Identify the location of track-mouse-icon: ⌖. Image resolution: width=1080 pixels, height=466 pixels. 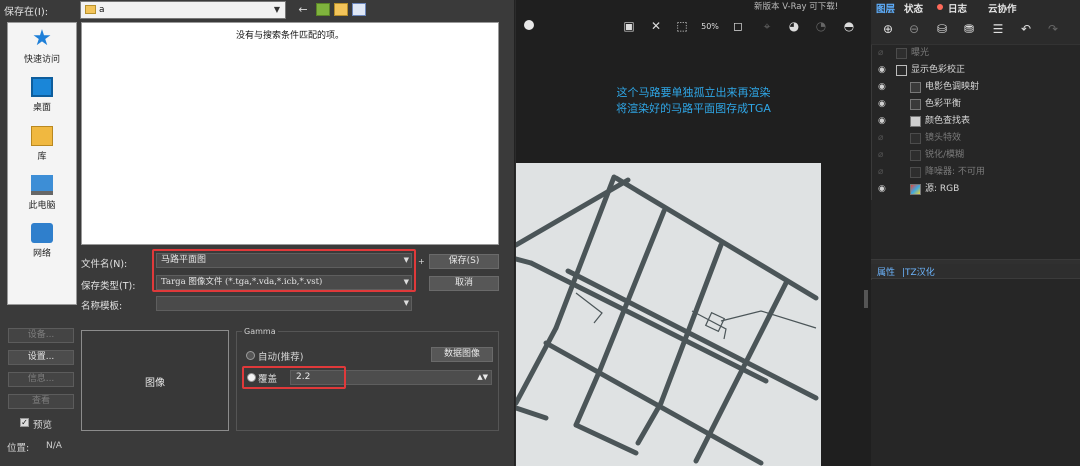
(767, 26).